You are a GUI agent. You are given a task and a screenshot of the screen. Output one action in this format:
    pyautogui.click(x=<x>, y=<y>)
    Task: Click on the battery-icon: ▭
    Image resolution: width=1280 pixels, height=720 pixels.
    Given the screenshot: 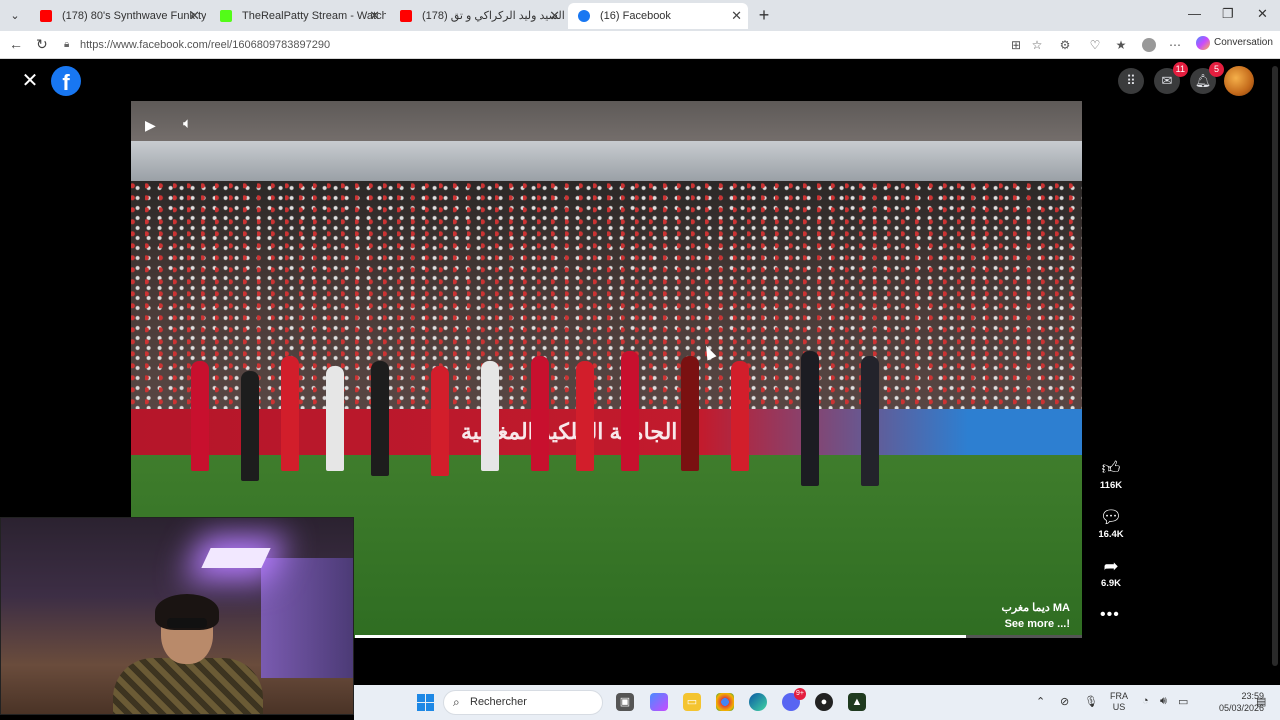 What is the action you would take?
    pyautogui.click(x=1183, y=701)
    